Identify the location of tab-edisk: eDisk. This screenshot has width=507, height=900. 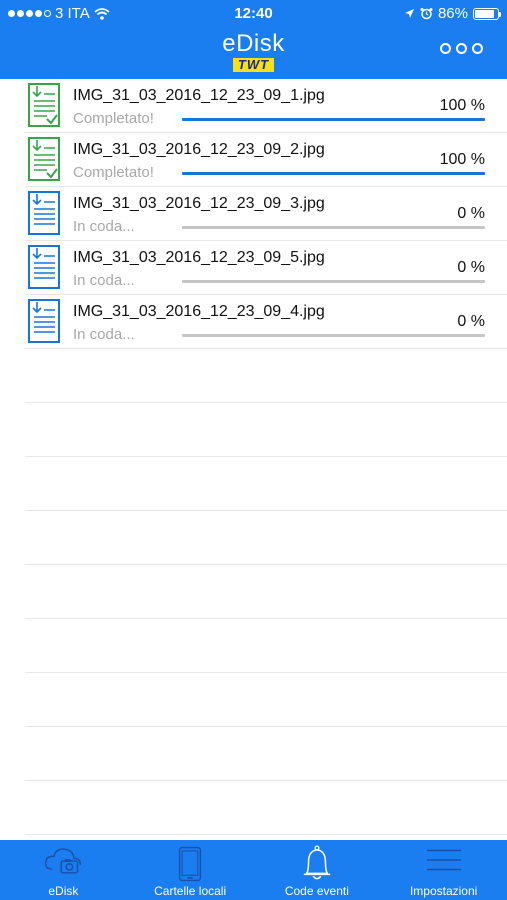
(63, 870).